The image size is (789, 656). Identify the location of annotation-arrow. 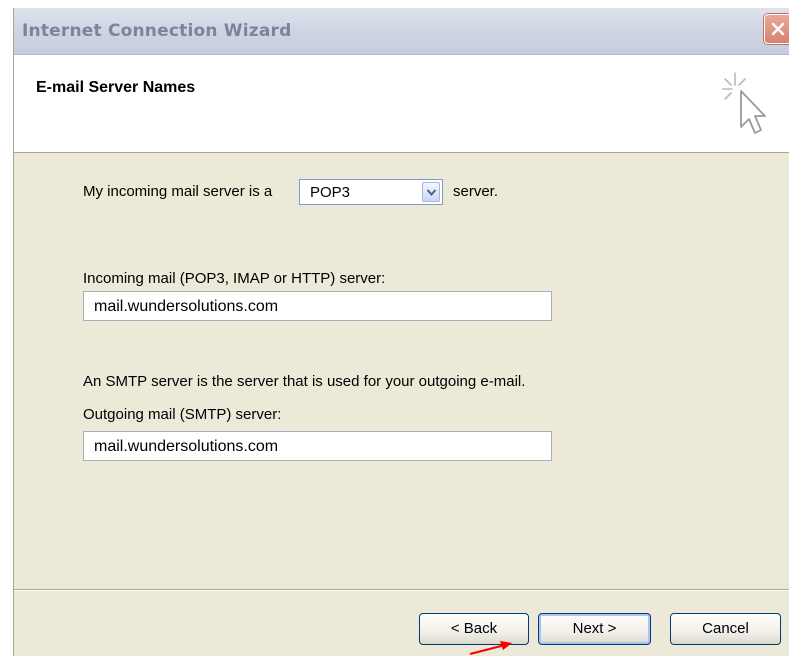
(490, 648).